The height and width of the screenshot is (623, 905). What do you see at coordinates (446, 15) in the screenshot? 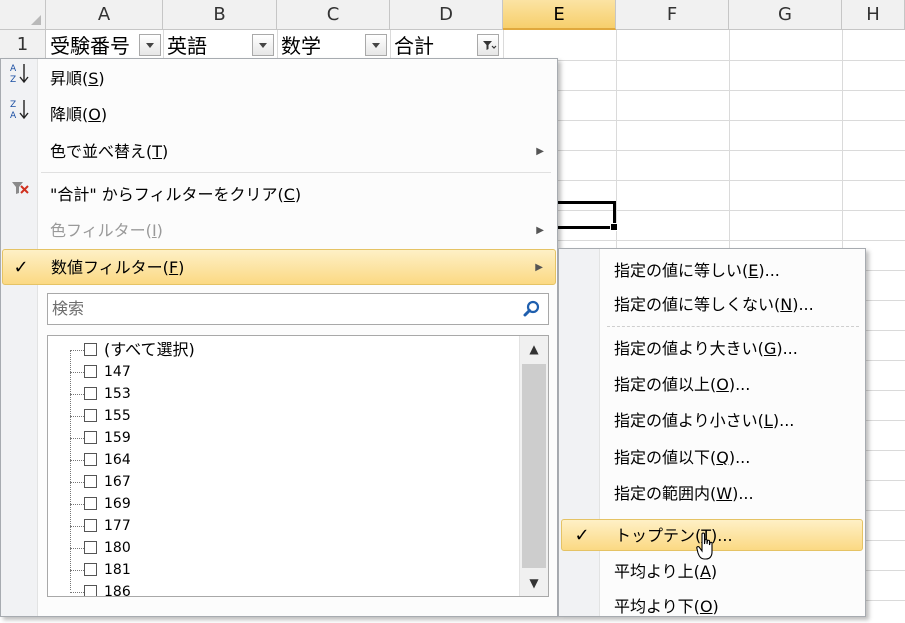
I see `column-header-d: D` at bounding box center [446, 15].